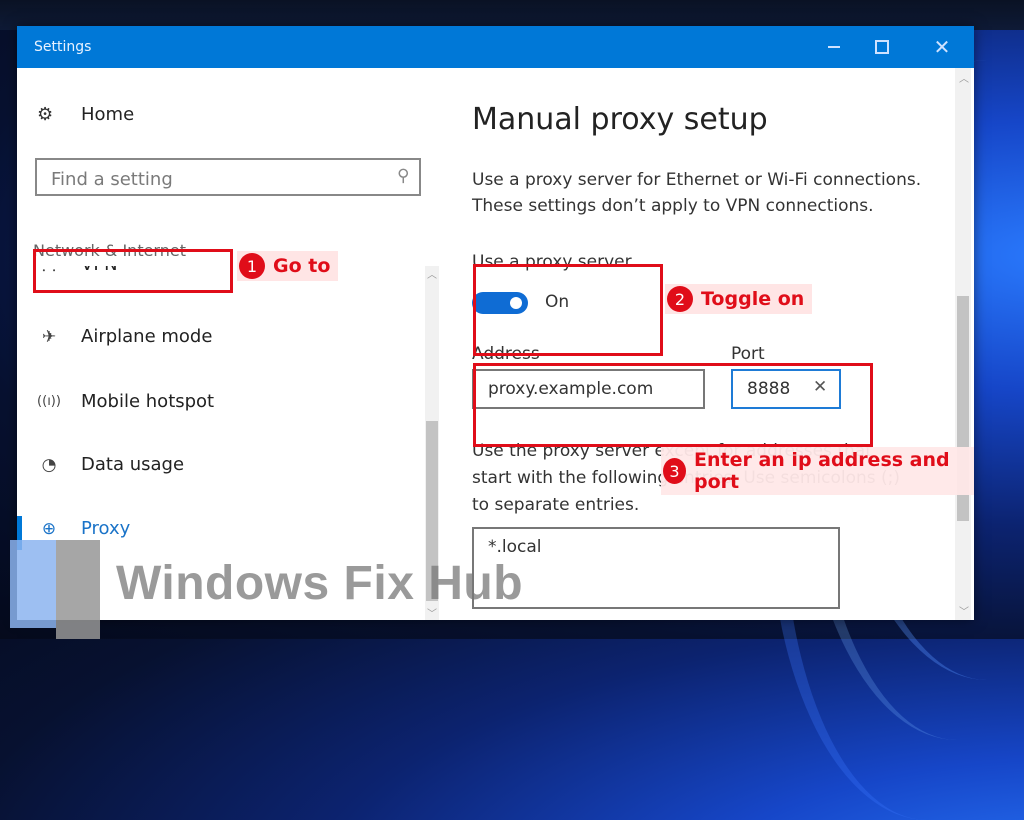 The image size is (1024, 820). I want to click on step-text: Go to, so click(302, 266).